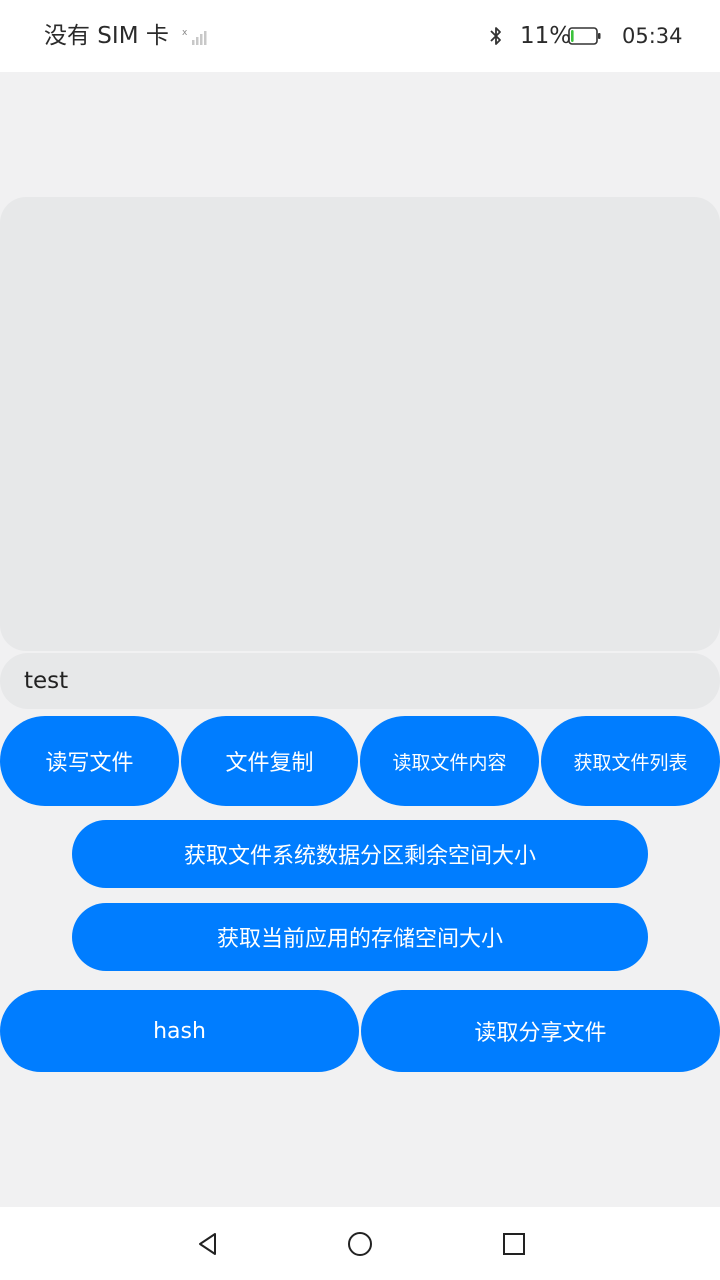  I want to click on get-app-storage-button: 获取当前应用的存储空间大小, so click(360, 937).